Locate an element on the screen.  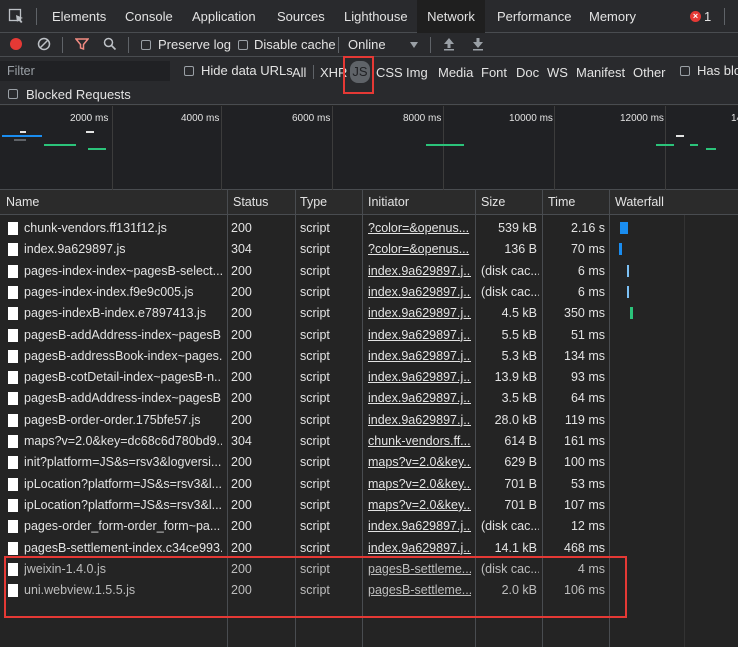
filter-type-manifest: Manifest is located at coordinates (600, 72).